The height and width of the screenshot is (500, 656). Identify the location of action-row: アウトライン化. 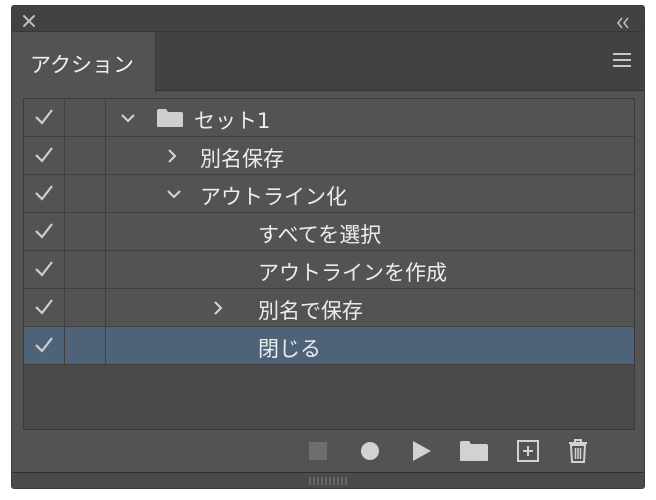
(329, 194).